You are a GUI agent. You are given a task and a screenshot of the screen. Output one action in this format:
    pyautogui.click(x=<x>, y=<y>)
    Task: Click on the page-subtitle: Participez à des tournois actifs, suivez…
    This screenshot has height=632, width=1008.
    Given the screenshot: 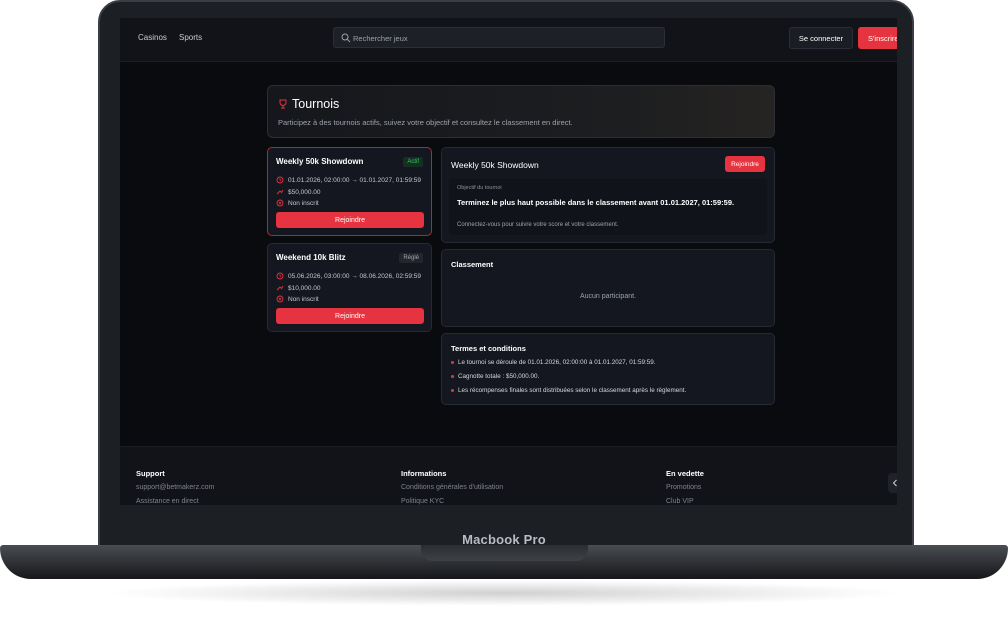 What is the action you would take?
    pyautogui.click(x=425, y=122)
    